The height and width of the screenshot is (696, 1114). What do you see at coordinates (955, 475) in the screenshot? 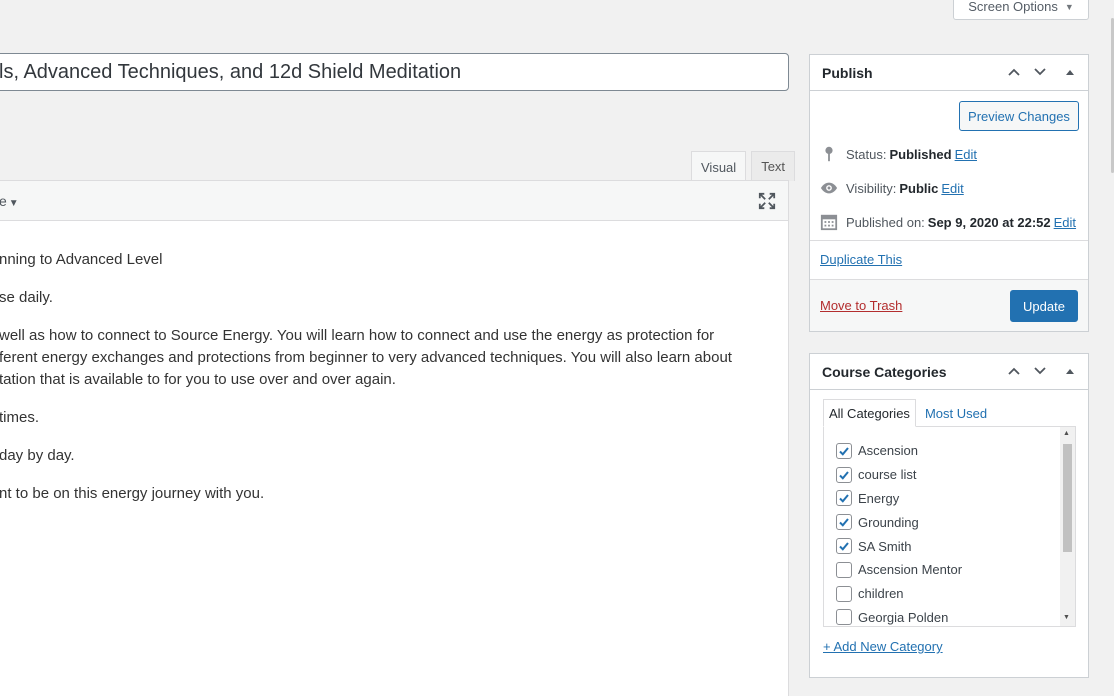
I see `category-item: course list` at bounding box center [955, 475].